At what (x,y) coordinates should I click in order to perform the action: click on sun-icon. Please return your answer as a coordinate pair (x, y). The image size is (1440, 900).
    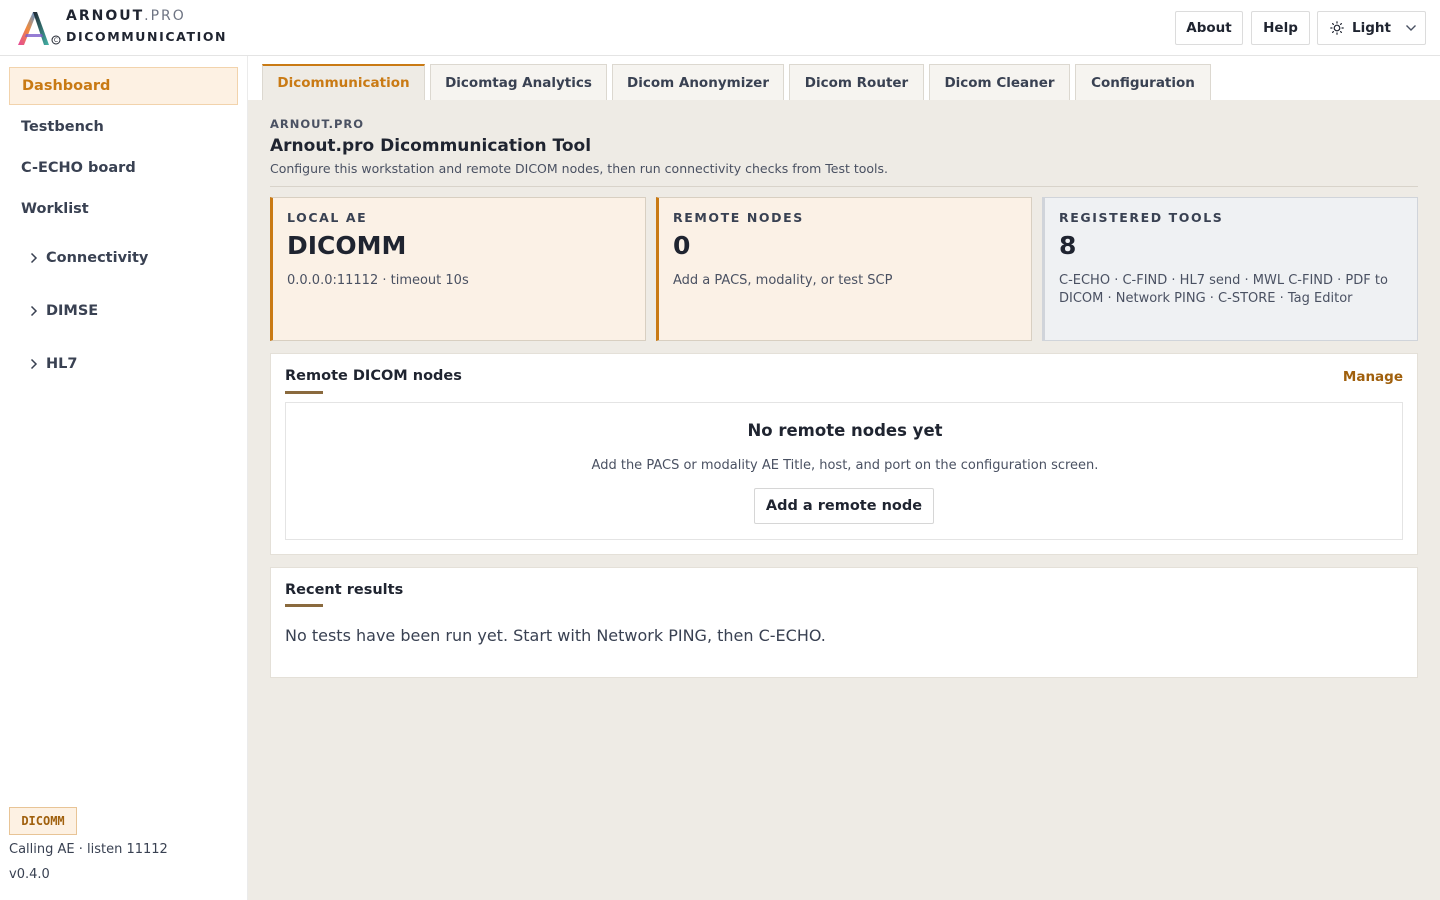
    Looking at the image, I should click on (1337, 28).